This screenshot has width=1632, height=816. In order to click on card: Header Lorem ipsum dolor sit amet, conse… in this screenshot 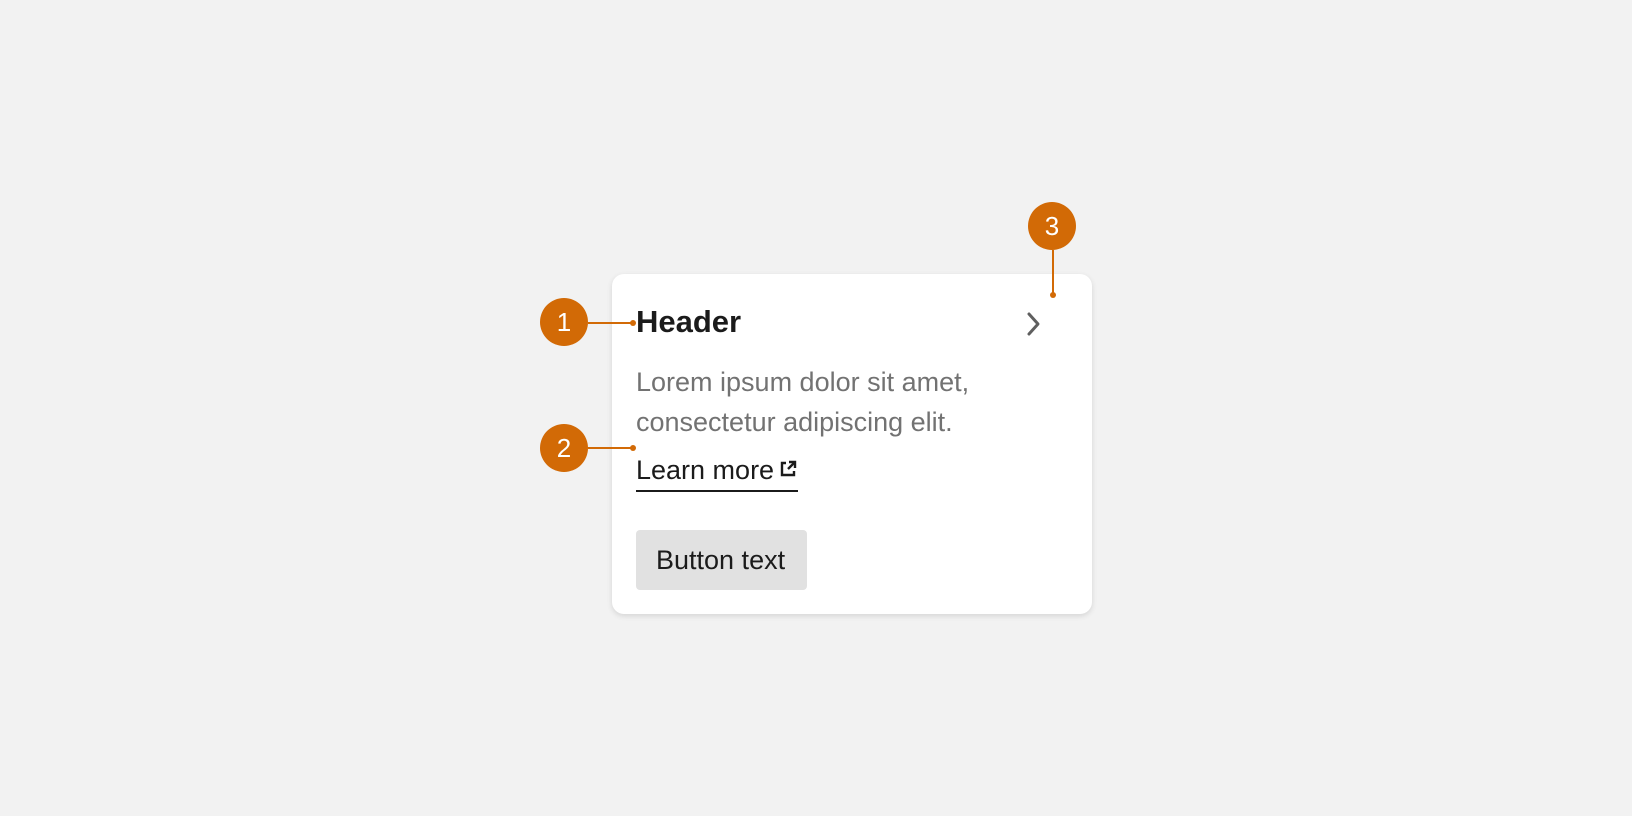, I will do `click(852, 444)`.